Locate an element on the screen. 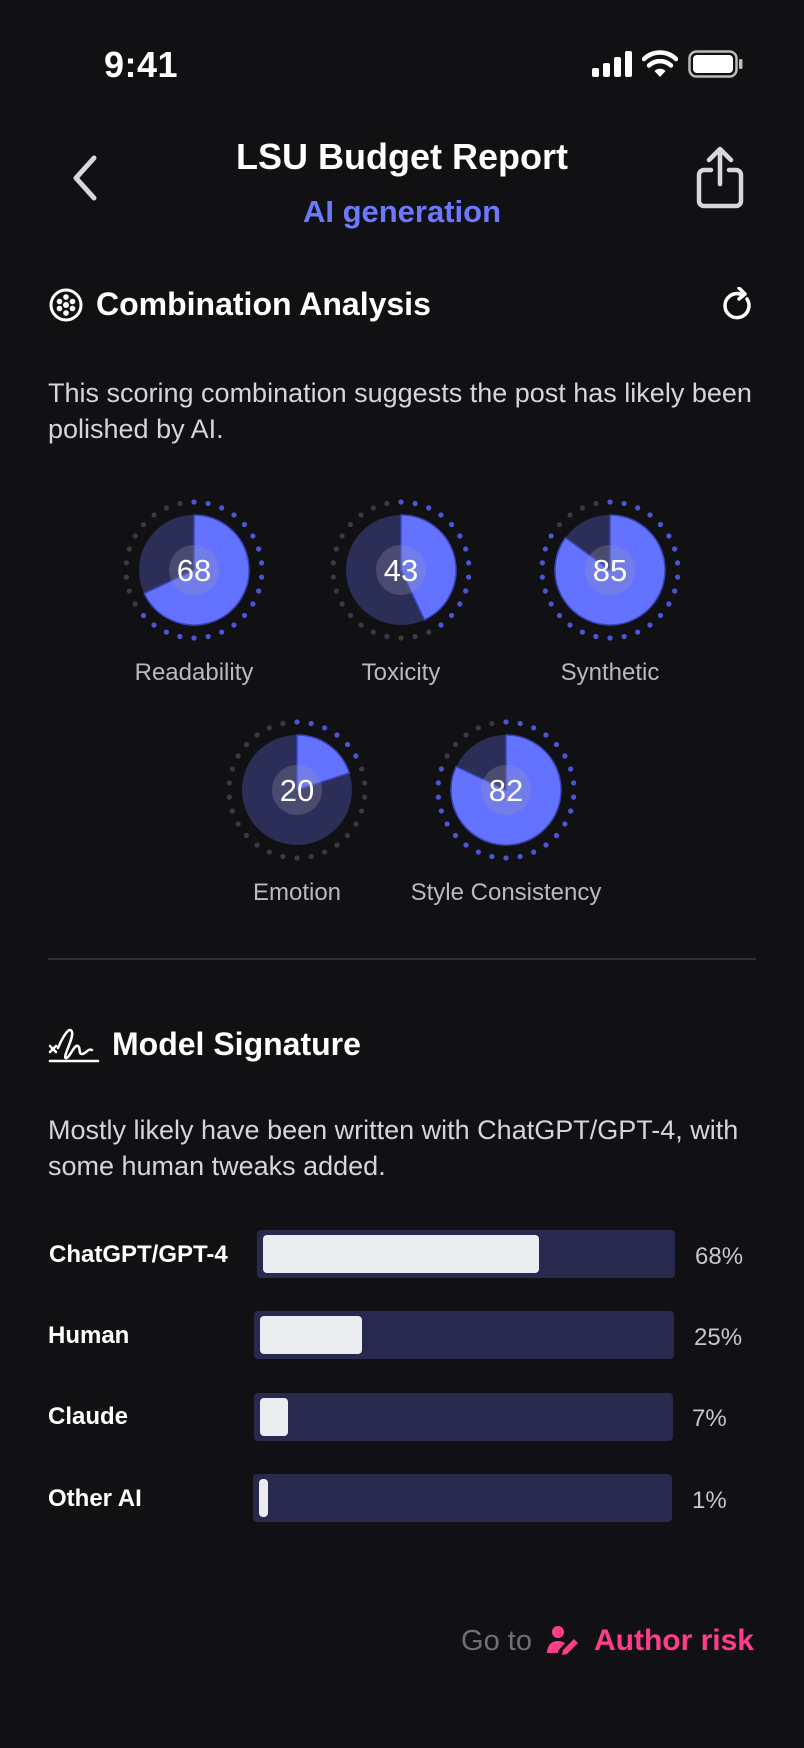  gauge-value-text: 85 is located at coordinates (610, 570).